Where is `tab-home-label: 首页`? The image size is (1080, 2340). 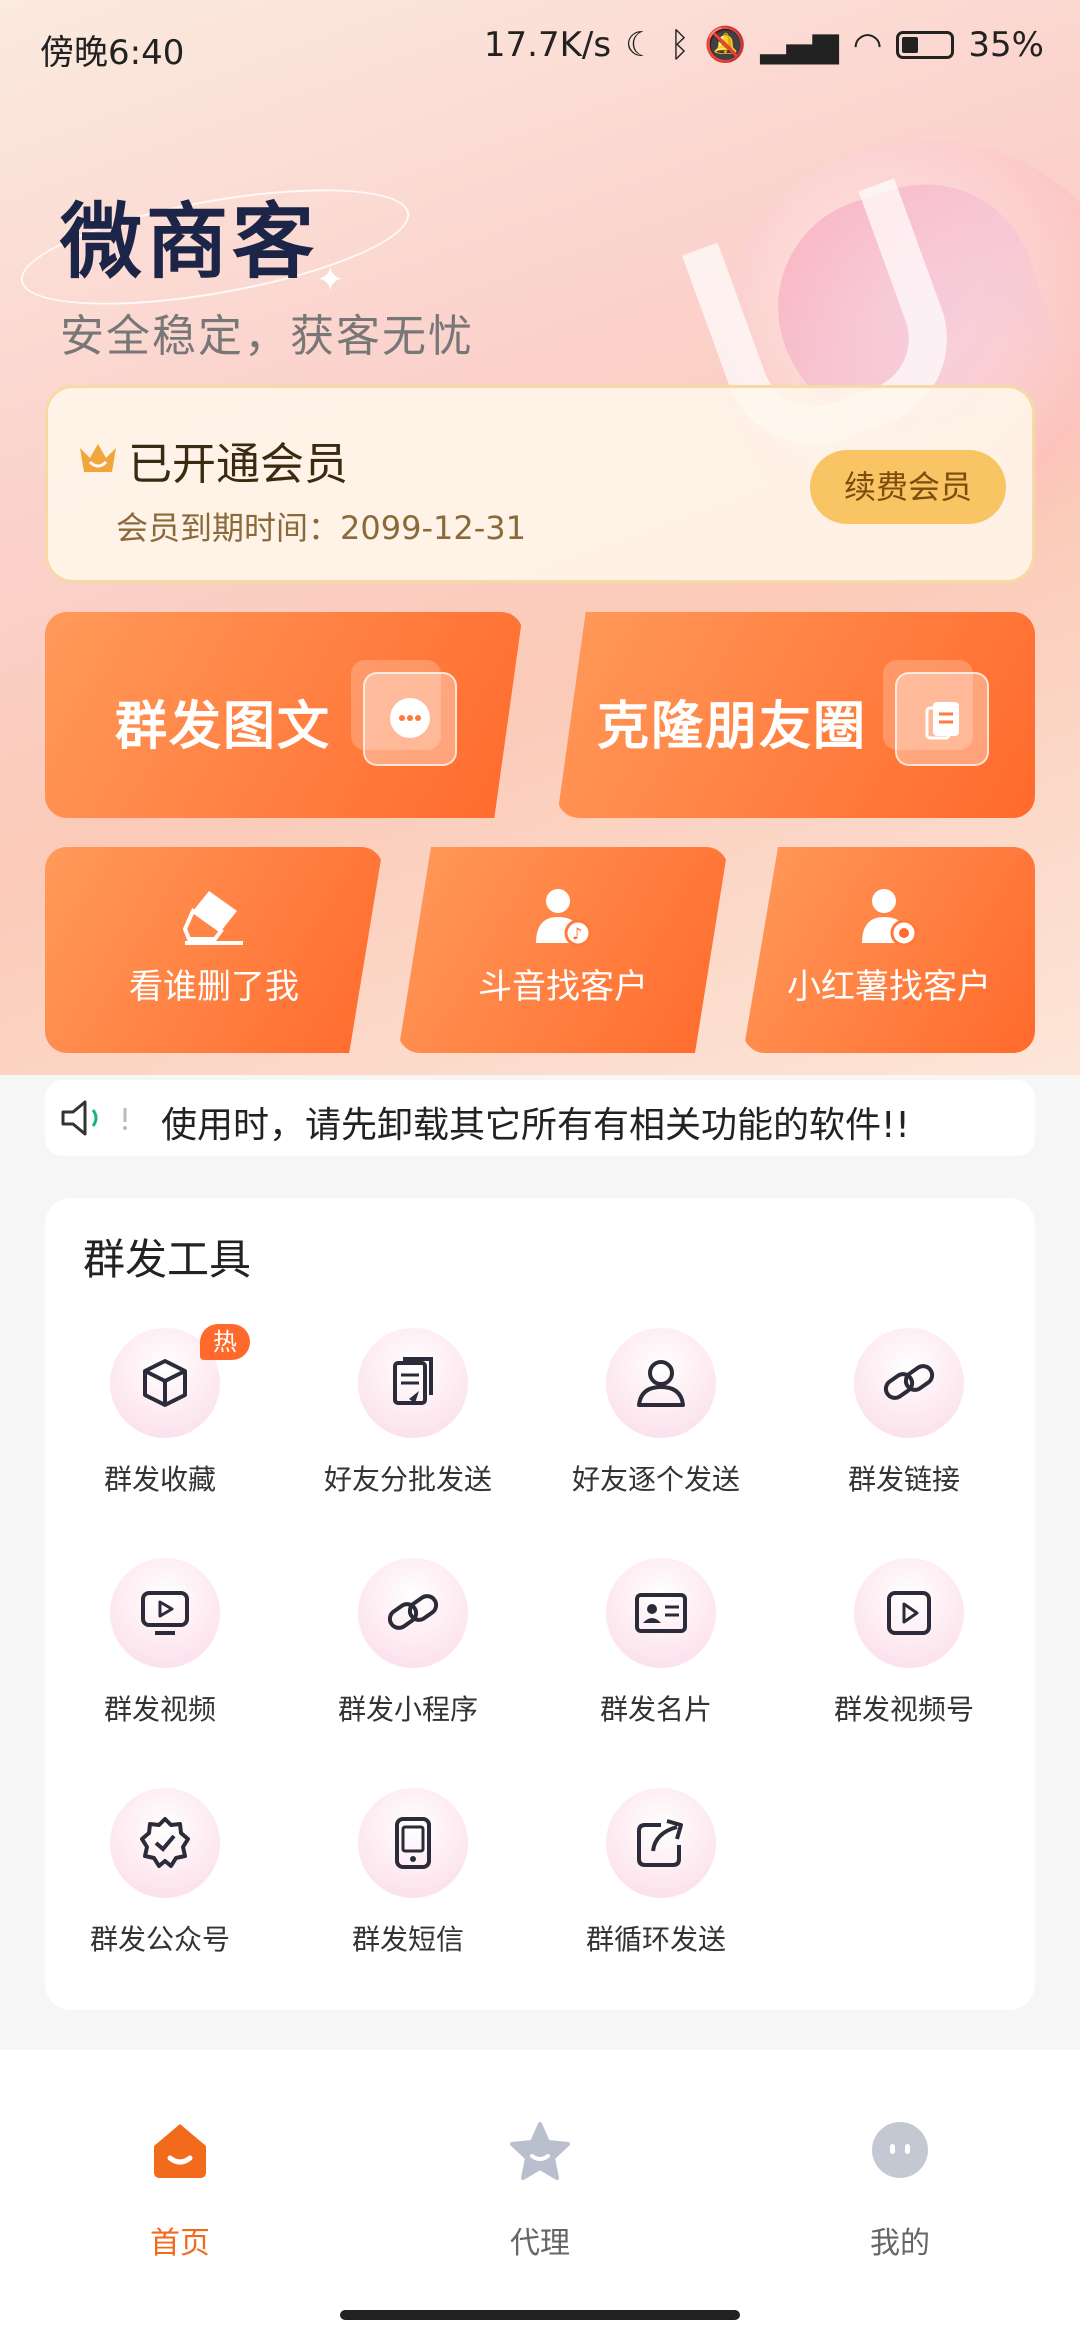
tab-home-label: 首页 is located at coordinates (180, 2243).